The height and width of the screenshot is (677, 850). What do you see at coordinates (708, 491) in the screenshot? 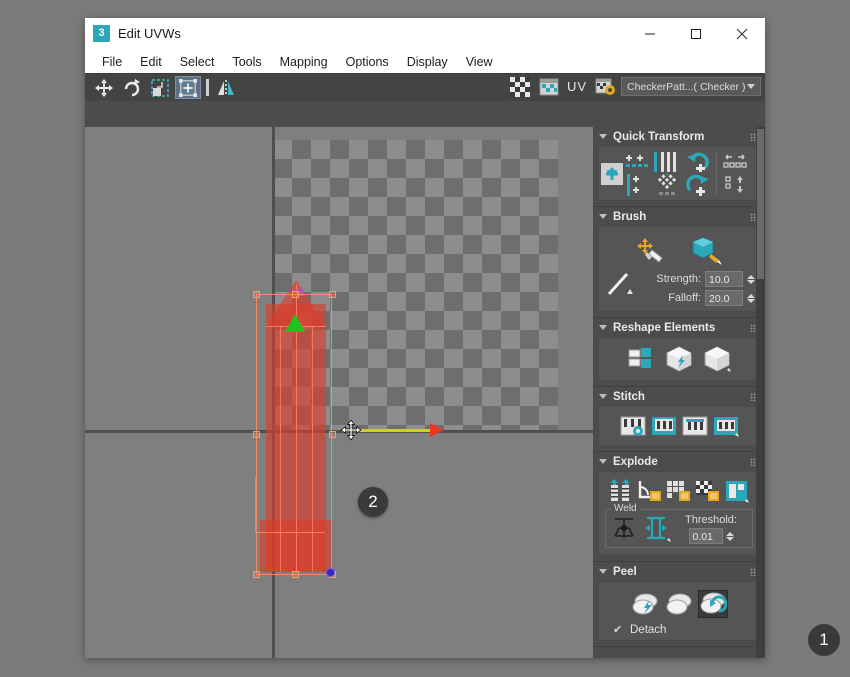
I see `explode-by-material-icon` at bounding box center [708, 491].